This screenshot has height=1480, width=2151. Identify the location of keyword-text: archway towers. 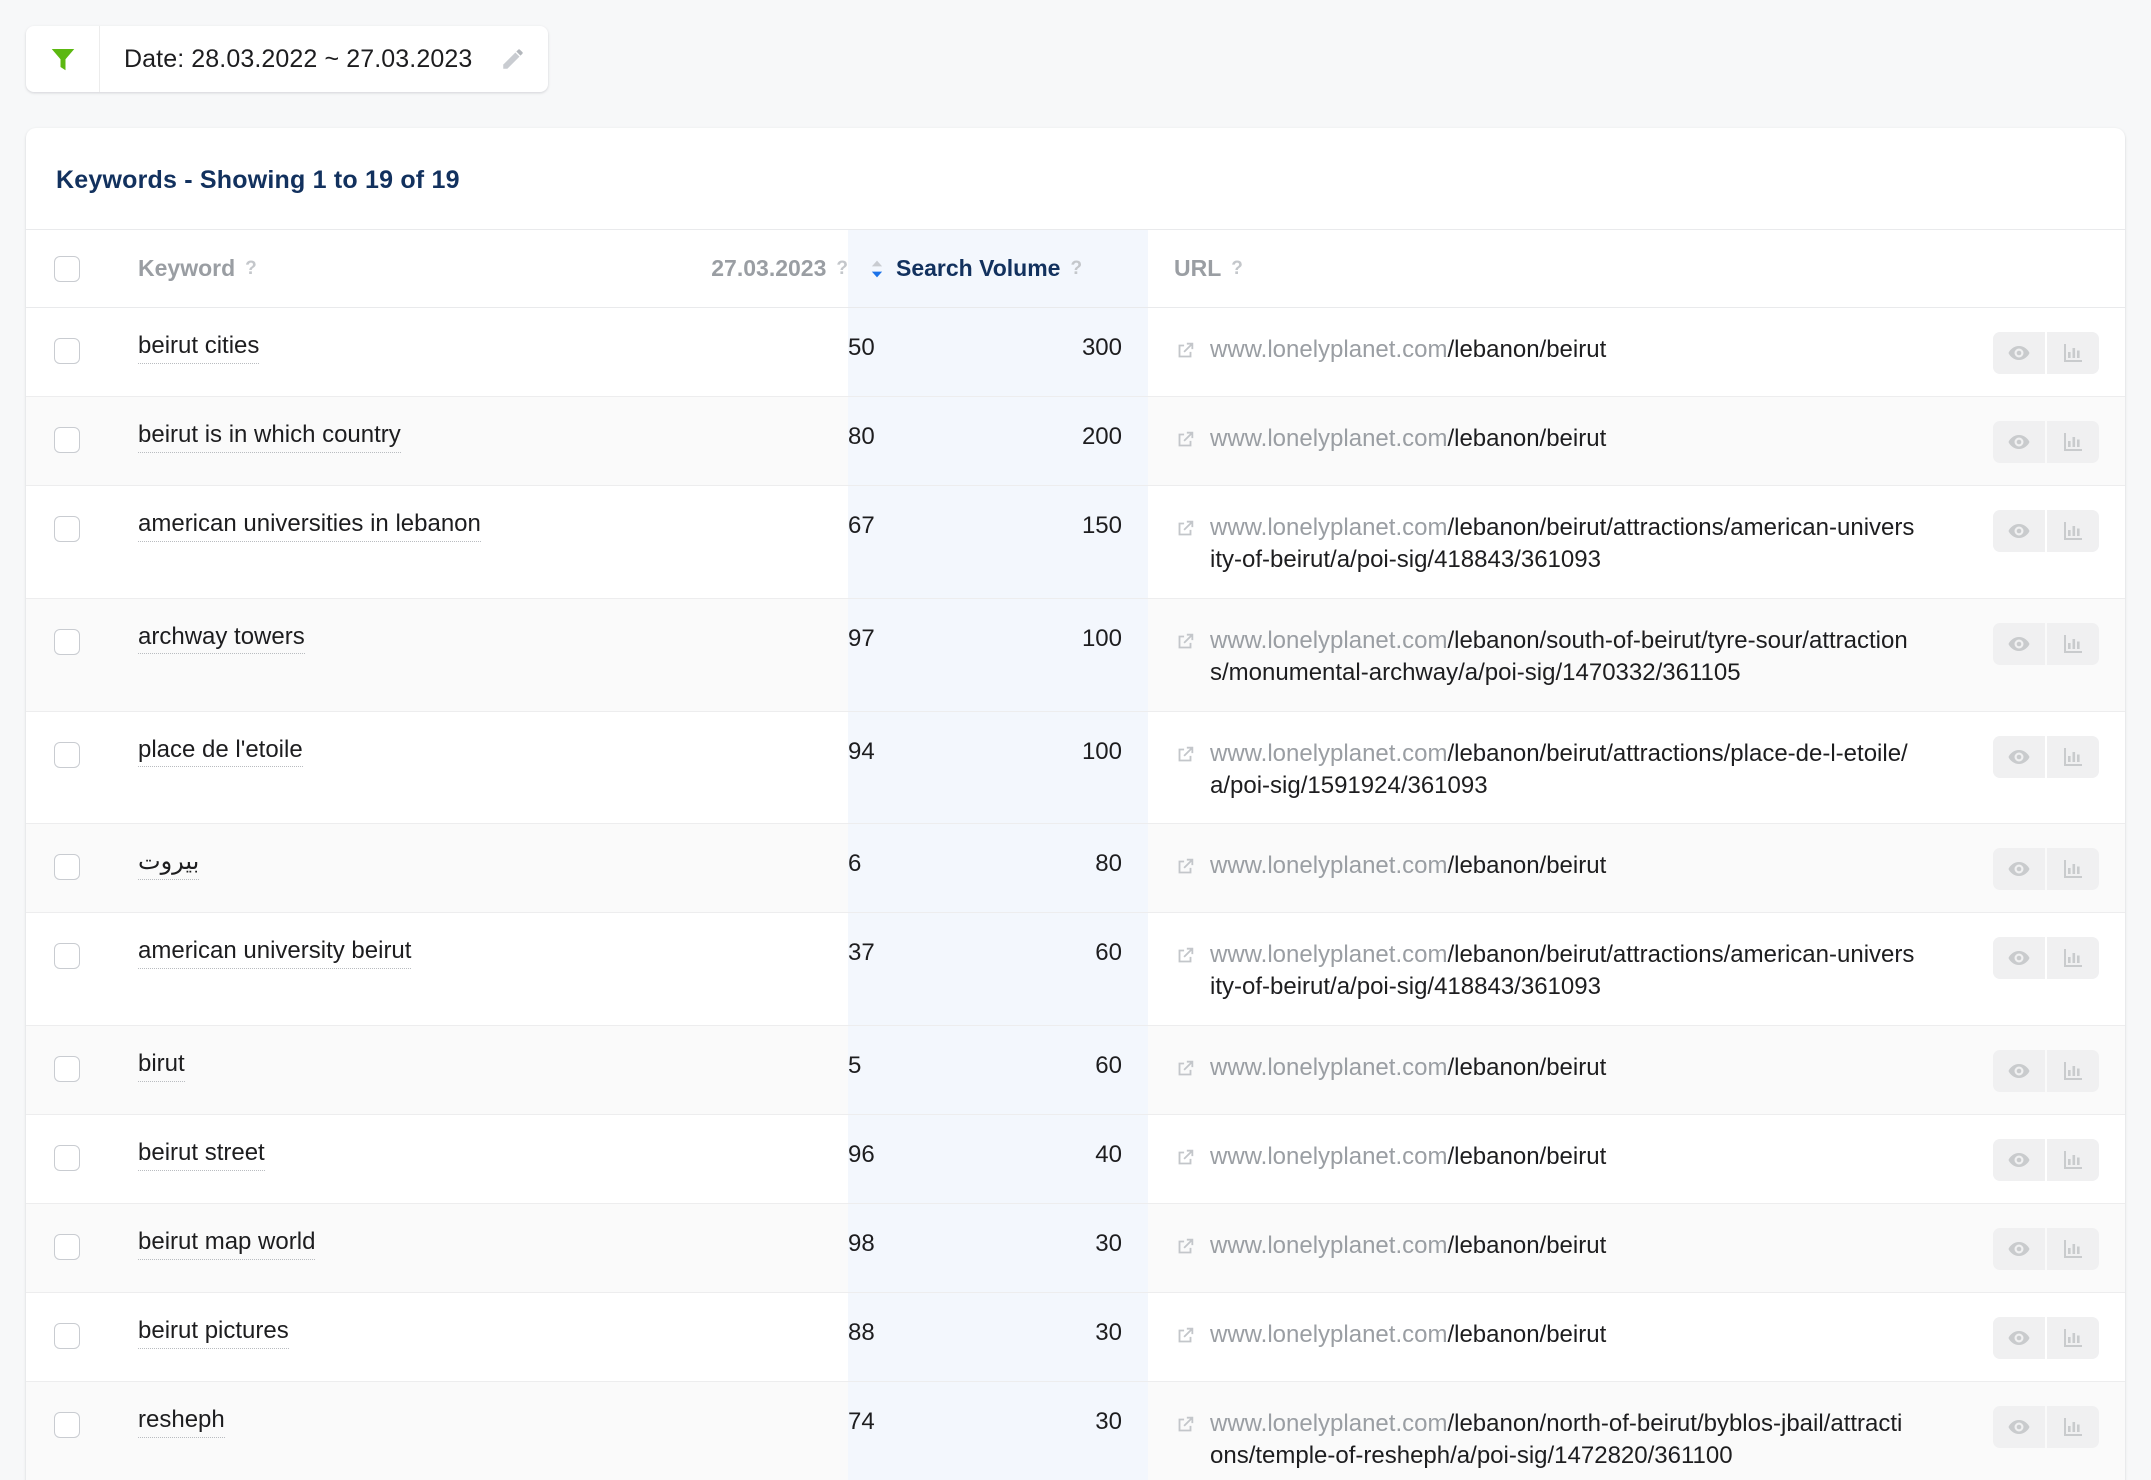
(221, 639).